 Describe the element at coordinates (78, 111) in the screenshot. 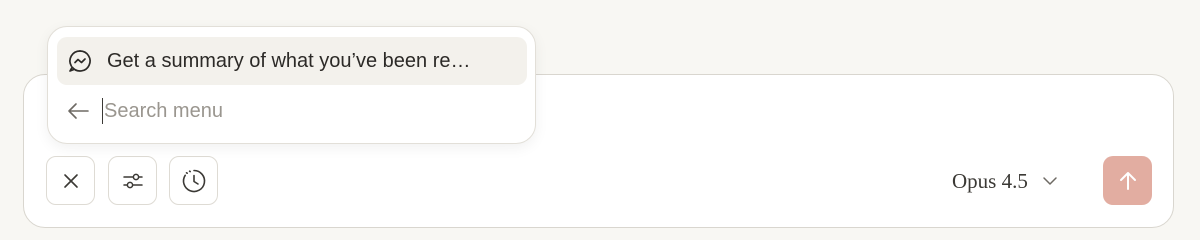

I see `back-arrow-icon` at that location.